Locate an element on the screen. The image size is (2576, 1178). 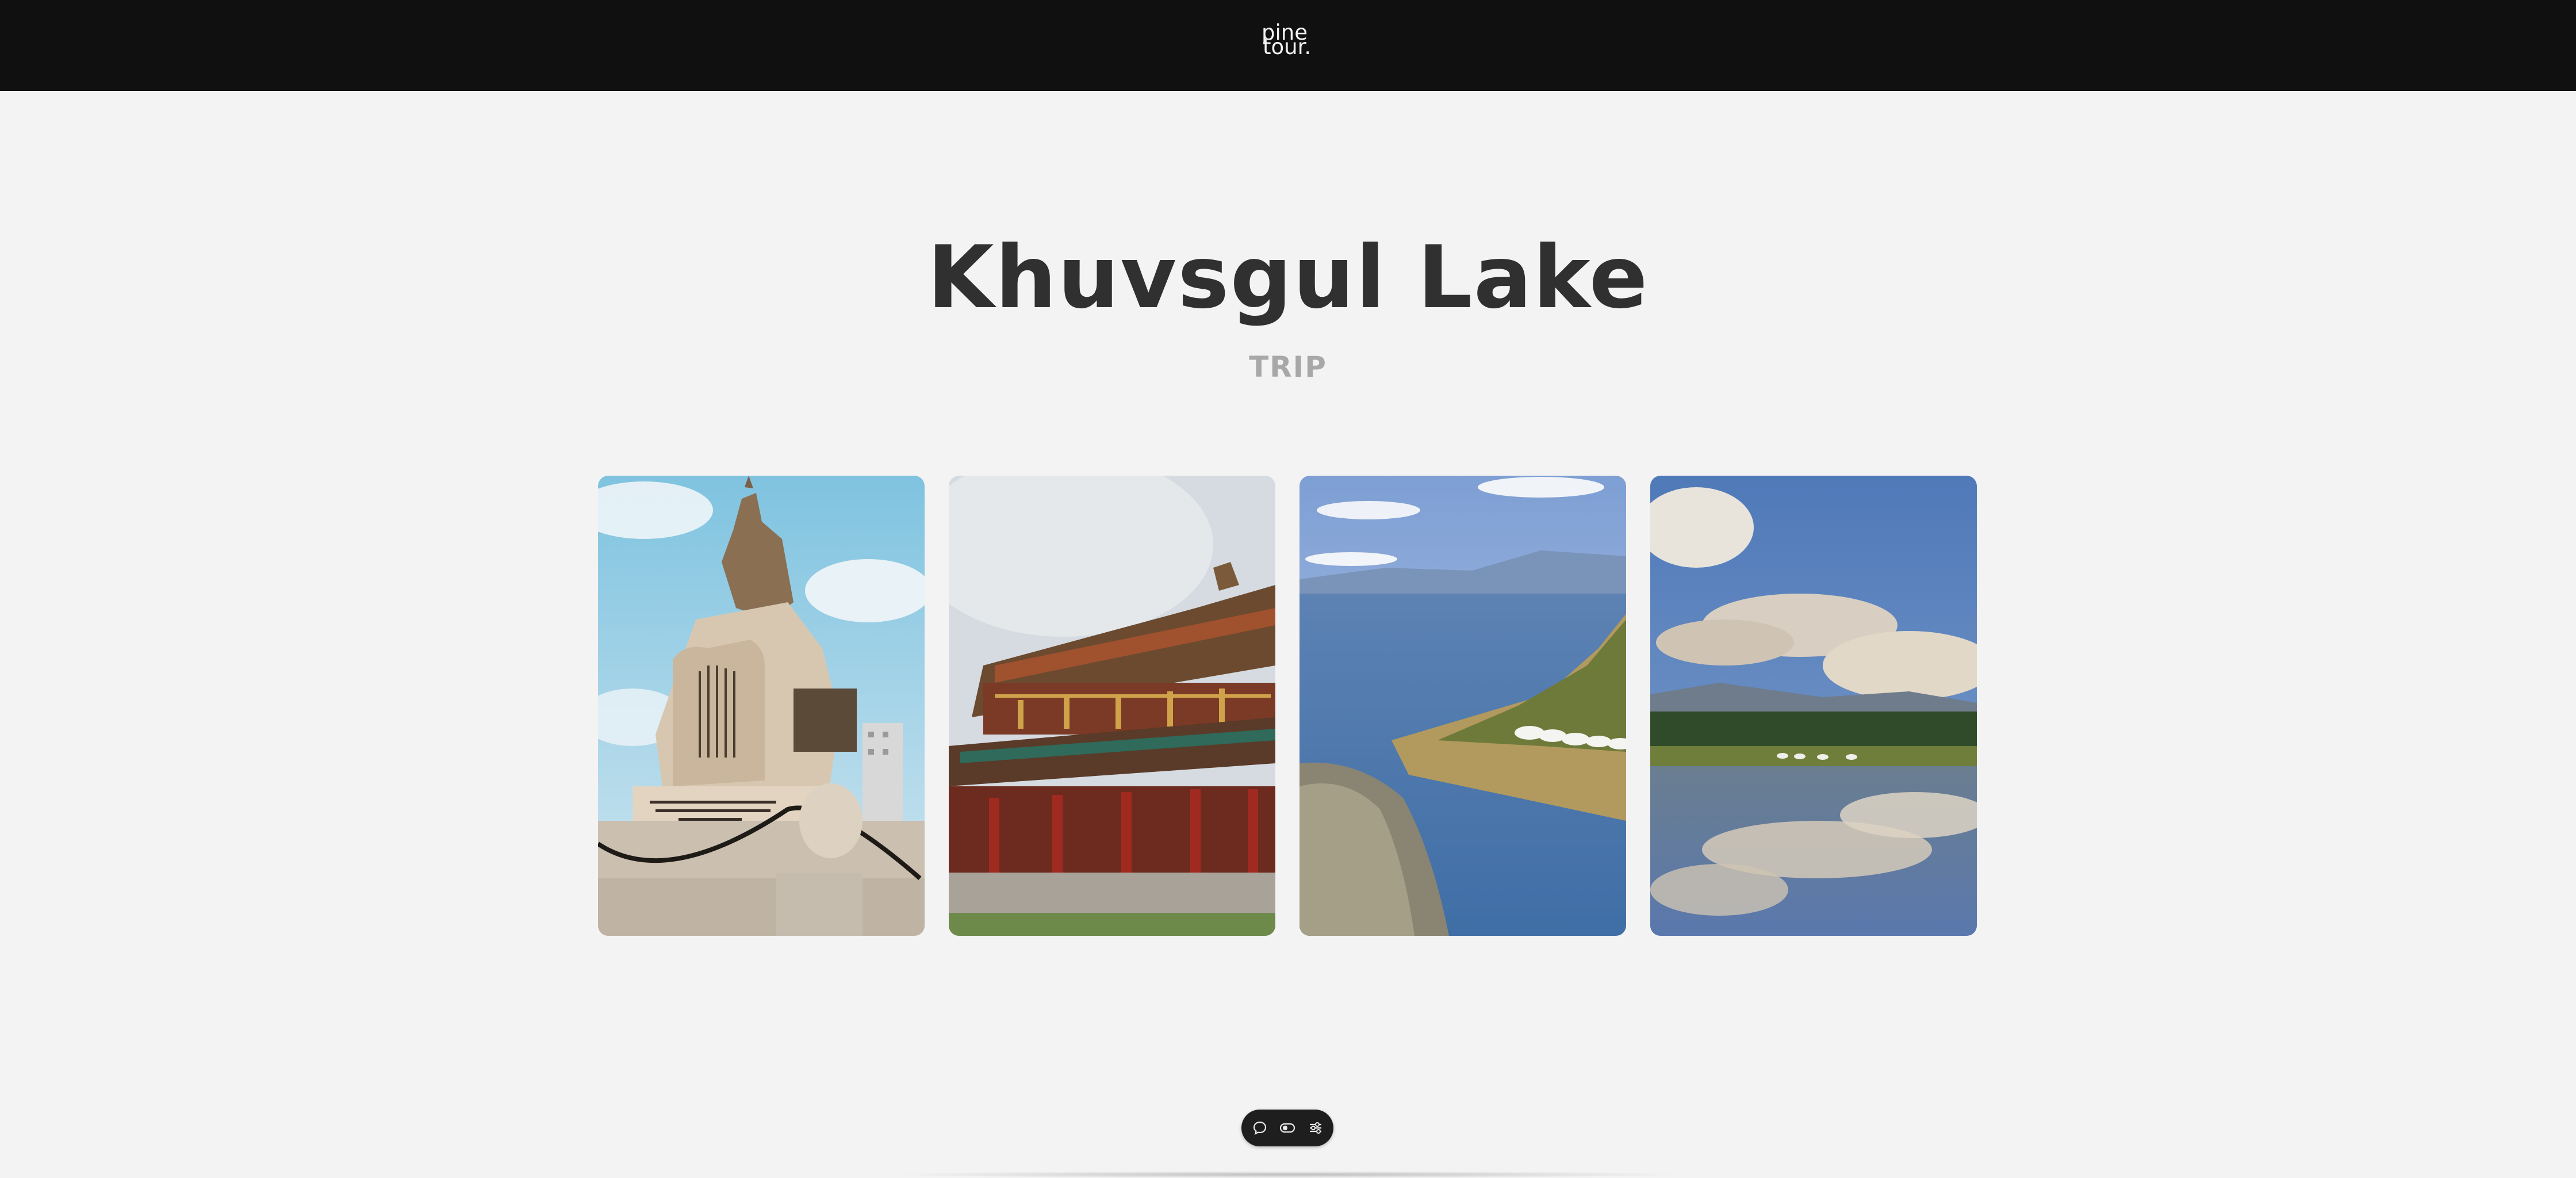
lake-reflection-photo is located at coordinates (1813, 706).